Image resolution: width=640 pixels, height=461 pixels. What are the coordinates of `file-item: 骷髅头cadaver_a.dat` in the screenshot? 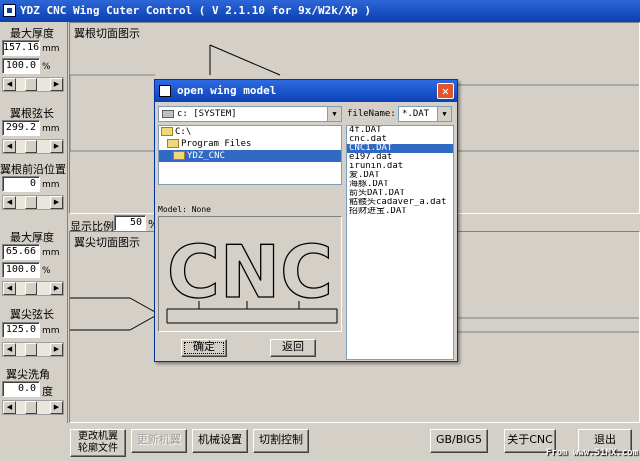 It's located at (400, 202).